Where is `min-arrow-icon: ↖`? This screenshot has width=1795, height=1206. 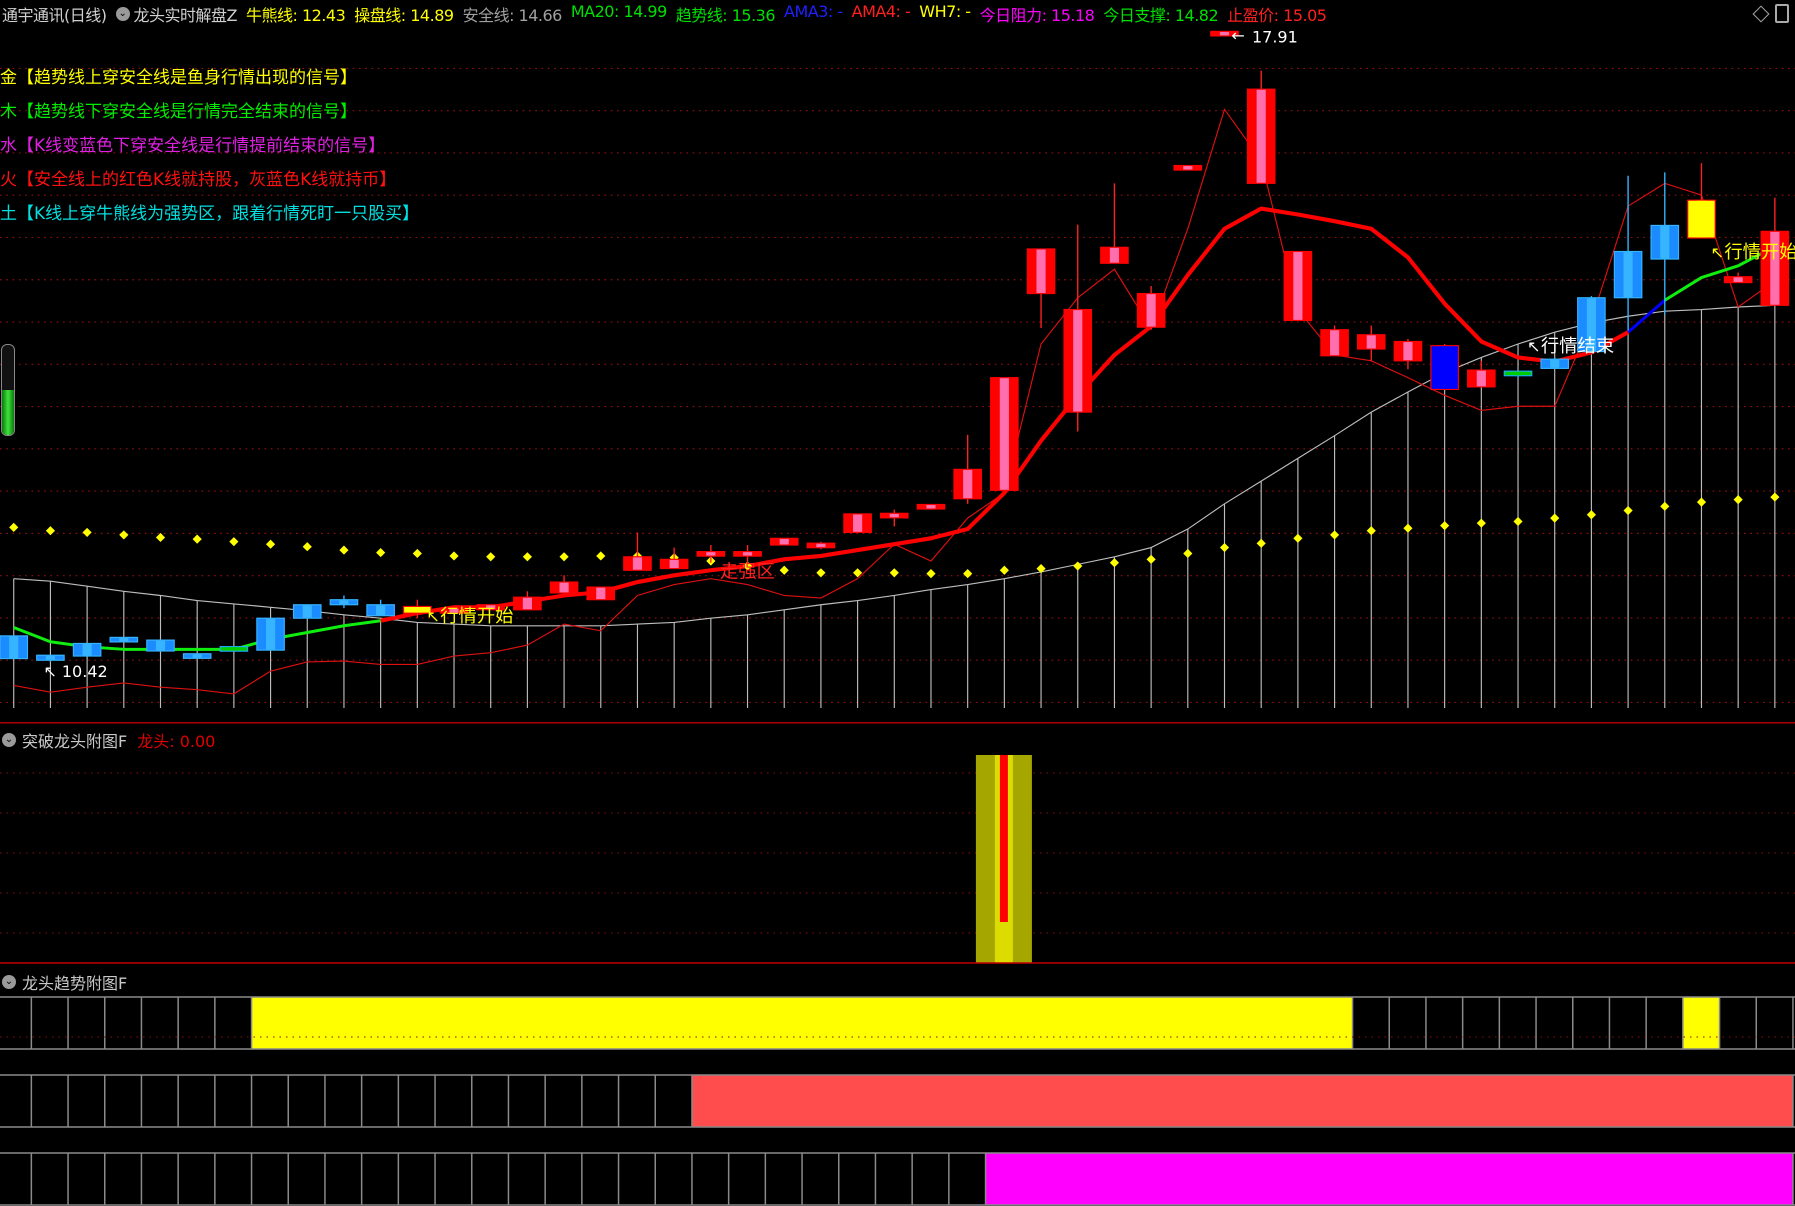 min-arrow-icon: ↖ is located at coordinates (50, 671).